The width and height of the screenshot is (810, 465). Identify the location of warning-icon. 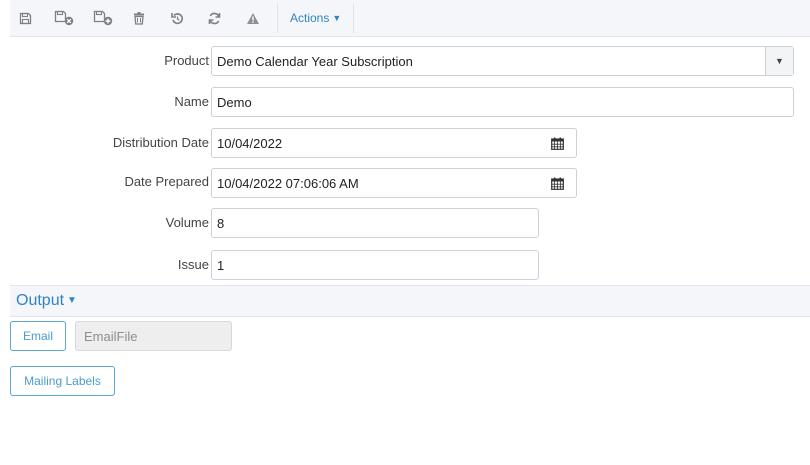
(253, 18).